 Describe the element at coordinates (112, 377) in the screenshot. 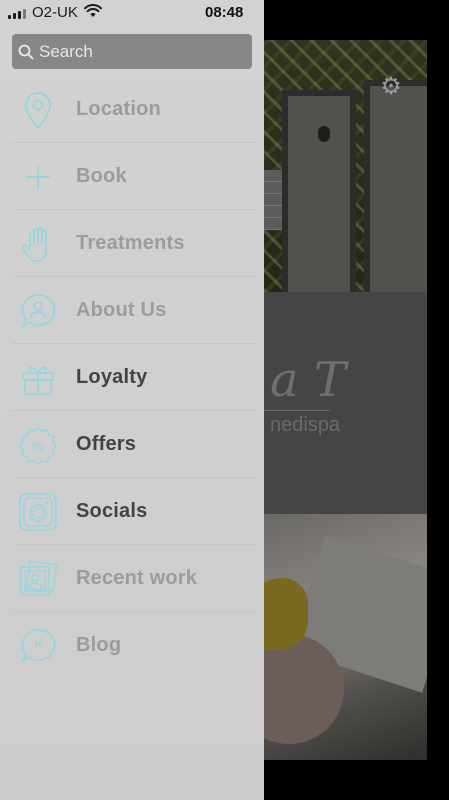

I see `menu-label-loyalty: Loyalty` at that location.